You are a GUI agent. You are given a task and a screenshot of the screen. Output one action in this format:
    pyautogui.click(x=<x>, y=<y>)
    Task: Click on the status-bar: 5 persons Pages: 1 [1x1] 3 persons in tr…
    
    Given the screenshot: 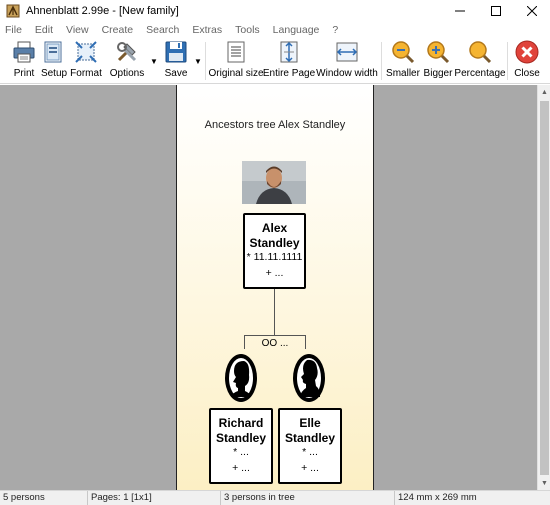 What is the action you would take?
    pyautogui.click(x=275, y=497)
    